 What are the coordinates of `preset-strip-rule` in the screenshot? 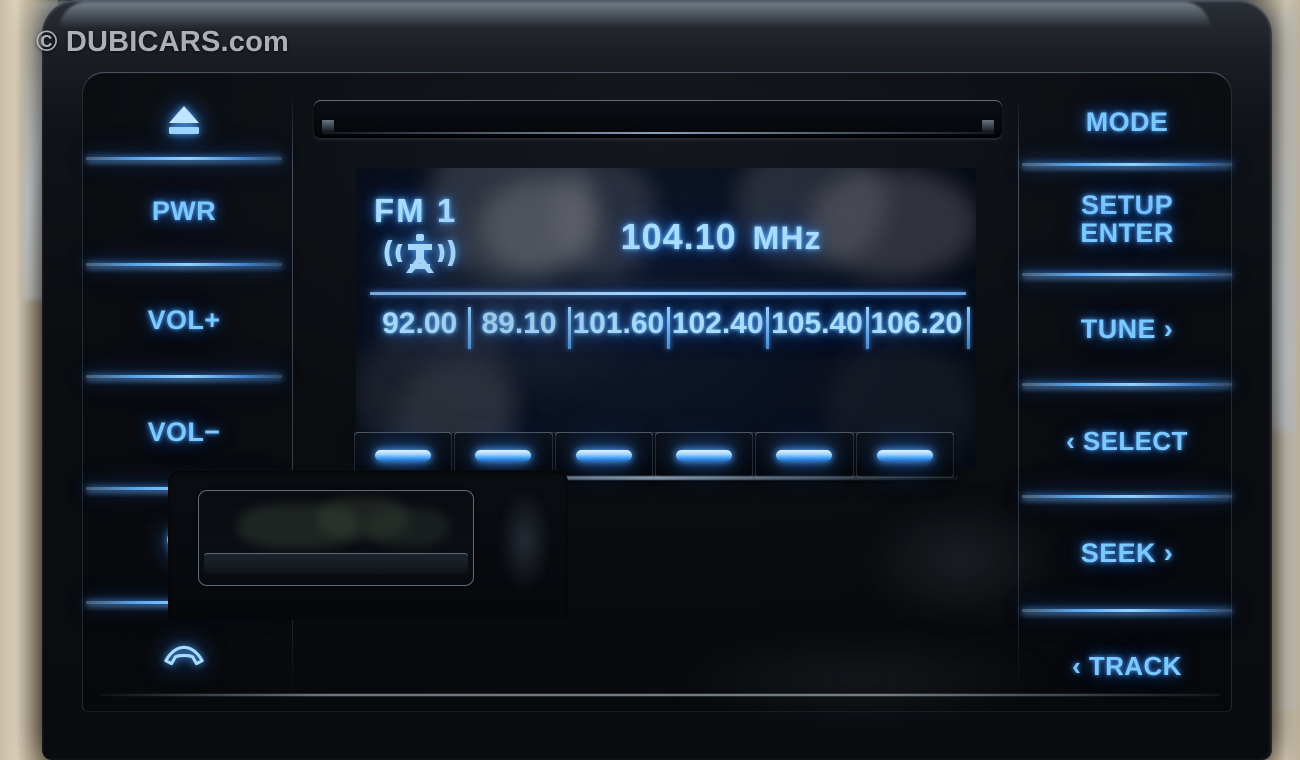 It's located at (668, 293).